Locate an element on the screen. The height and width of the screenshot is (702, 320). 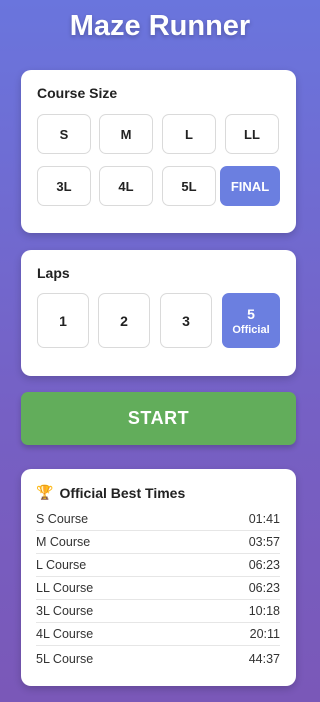
start-button: START is located at coordinates (158, 418).